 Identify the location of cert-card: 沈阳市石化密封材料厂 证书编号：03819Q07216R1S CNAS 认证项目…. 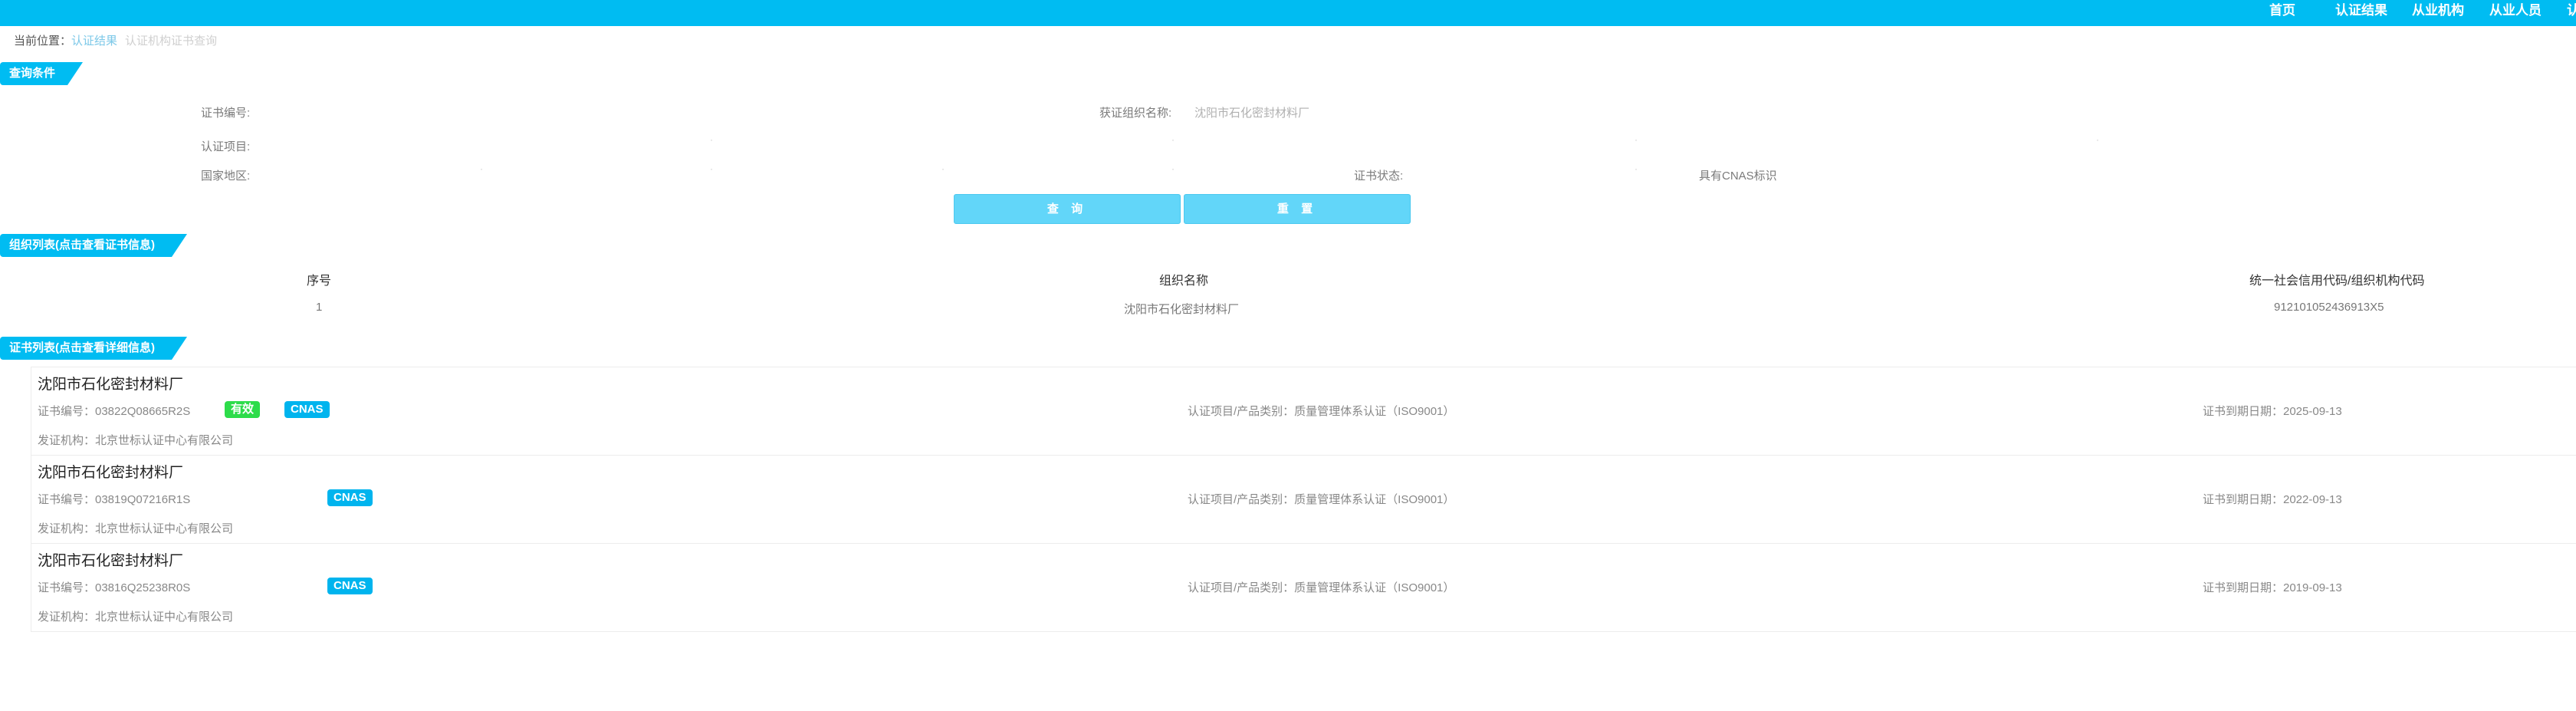
(1303, 499).